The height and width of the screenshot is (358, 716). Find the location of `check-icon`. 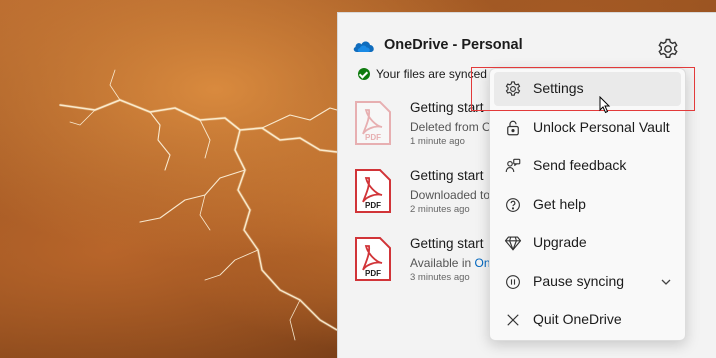

check-icon is located at coordinates (364, 74).